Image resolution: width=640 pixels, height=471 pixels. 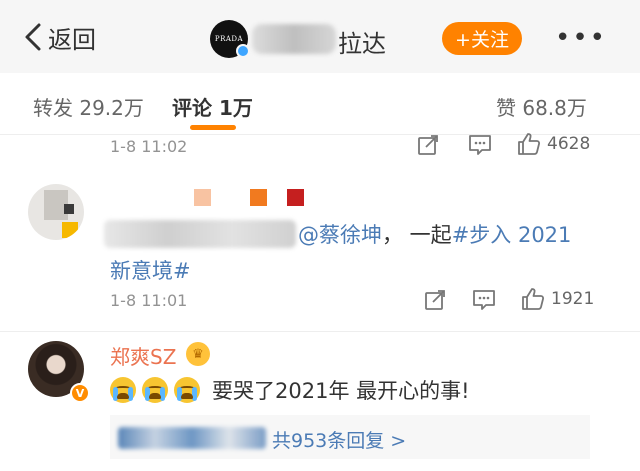 What do you see at coordinates (200, 234) in the screenshot?
I see `blurred-comment-text` at bounding box center [200, 234].